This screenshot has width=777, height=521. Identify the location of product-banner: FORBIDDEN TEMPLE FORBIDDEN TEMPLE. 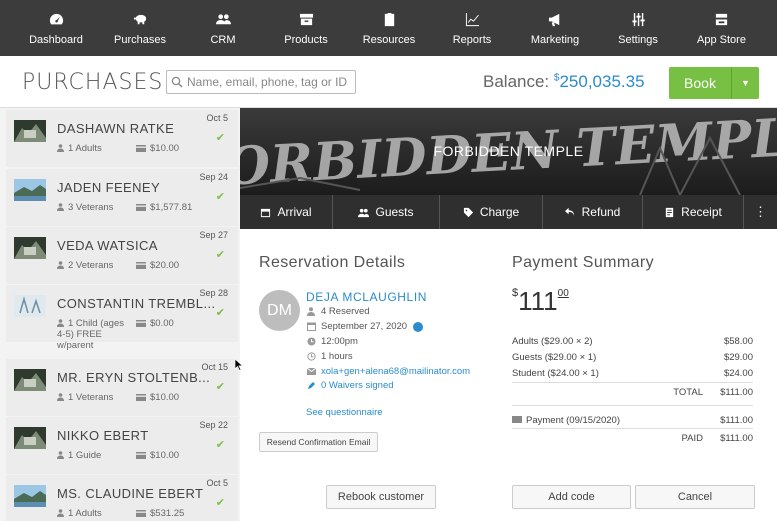
(508, 151).